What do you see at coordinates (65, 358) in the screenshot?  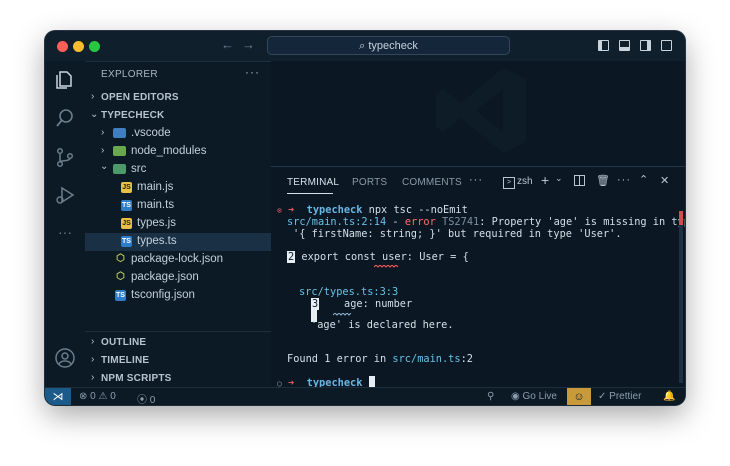 I see `account-icon` at bounding box center [65, 358].